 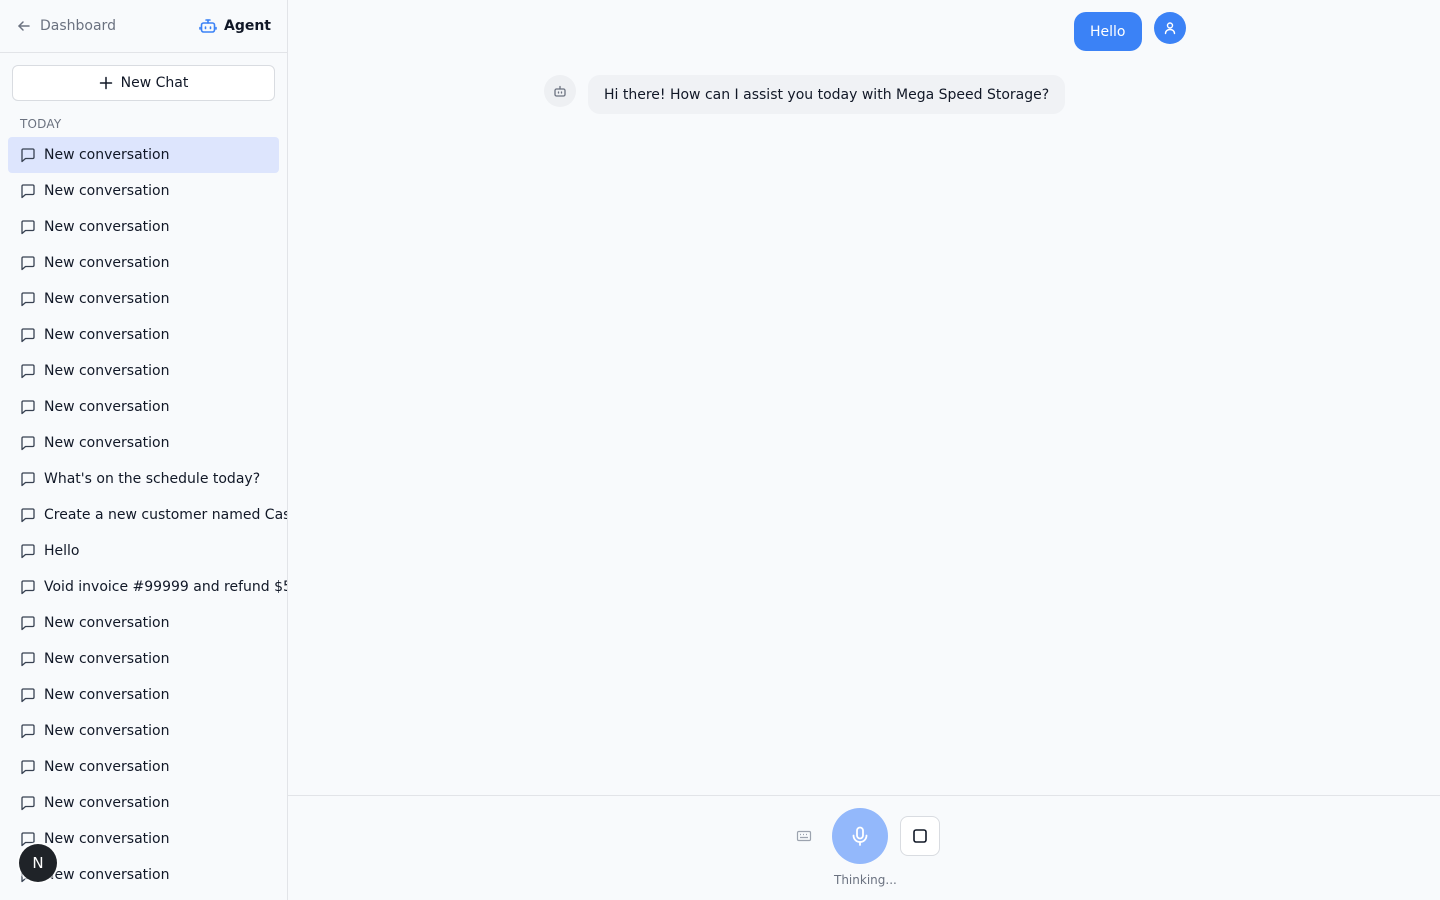 I want to click on conversation-label: Hello, so click(x=62, y=551).